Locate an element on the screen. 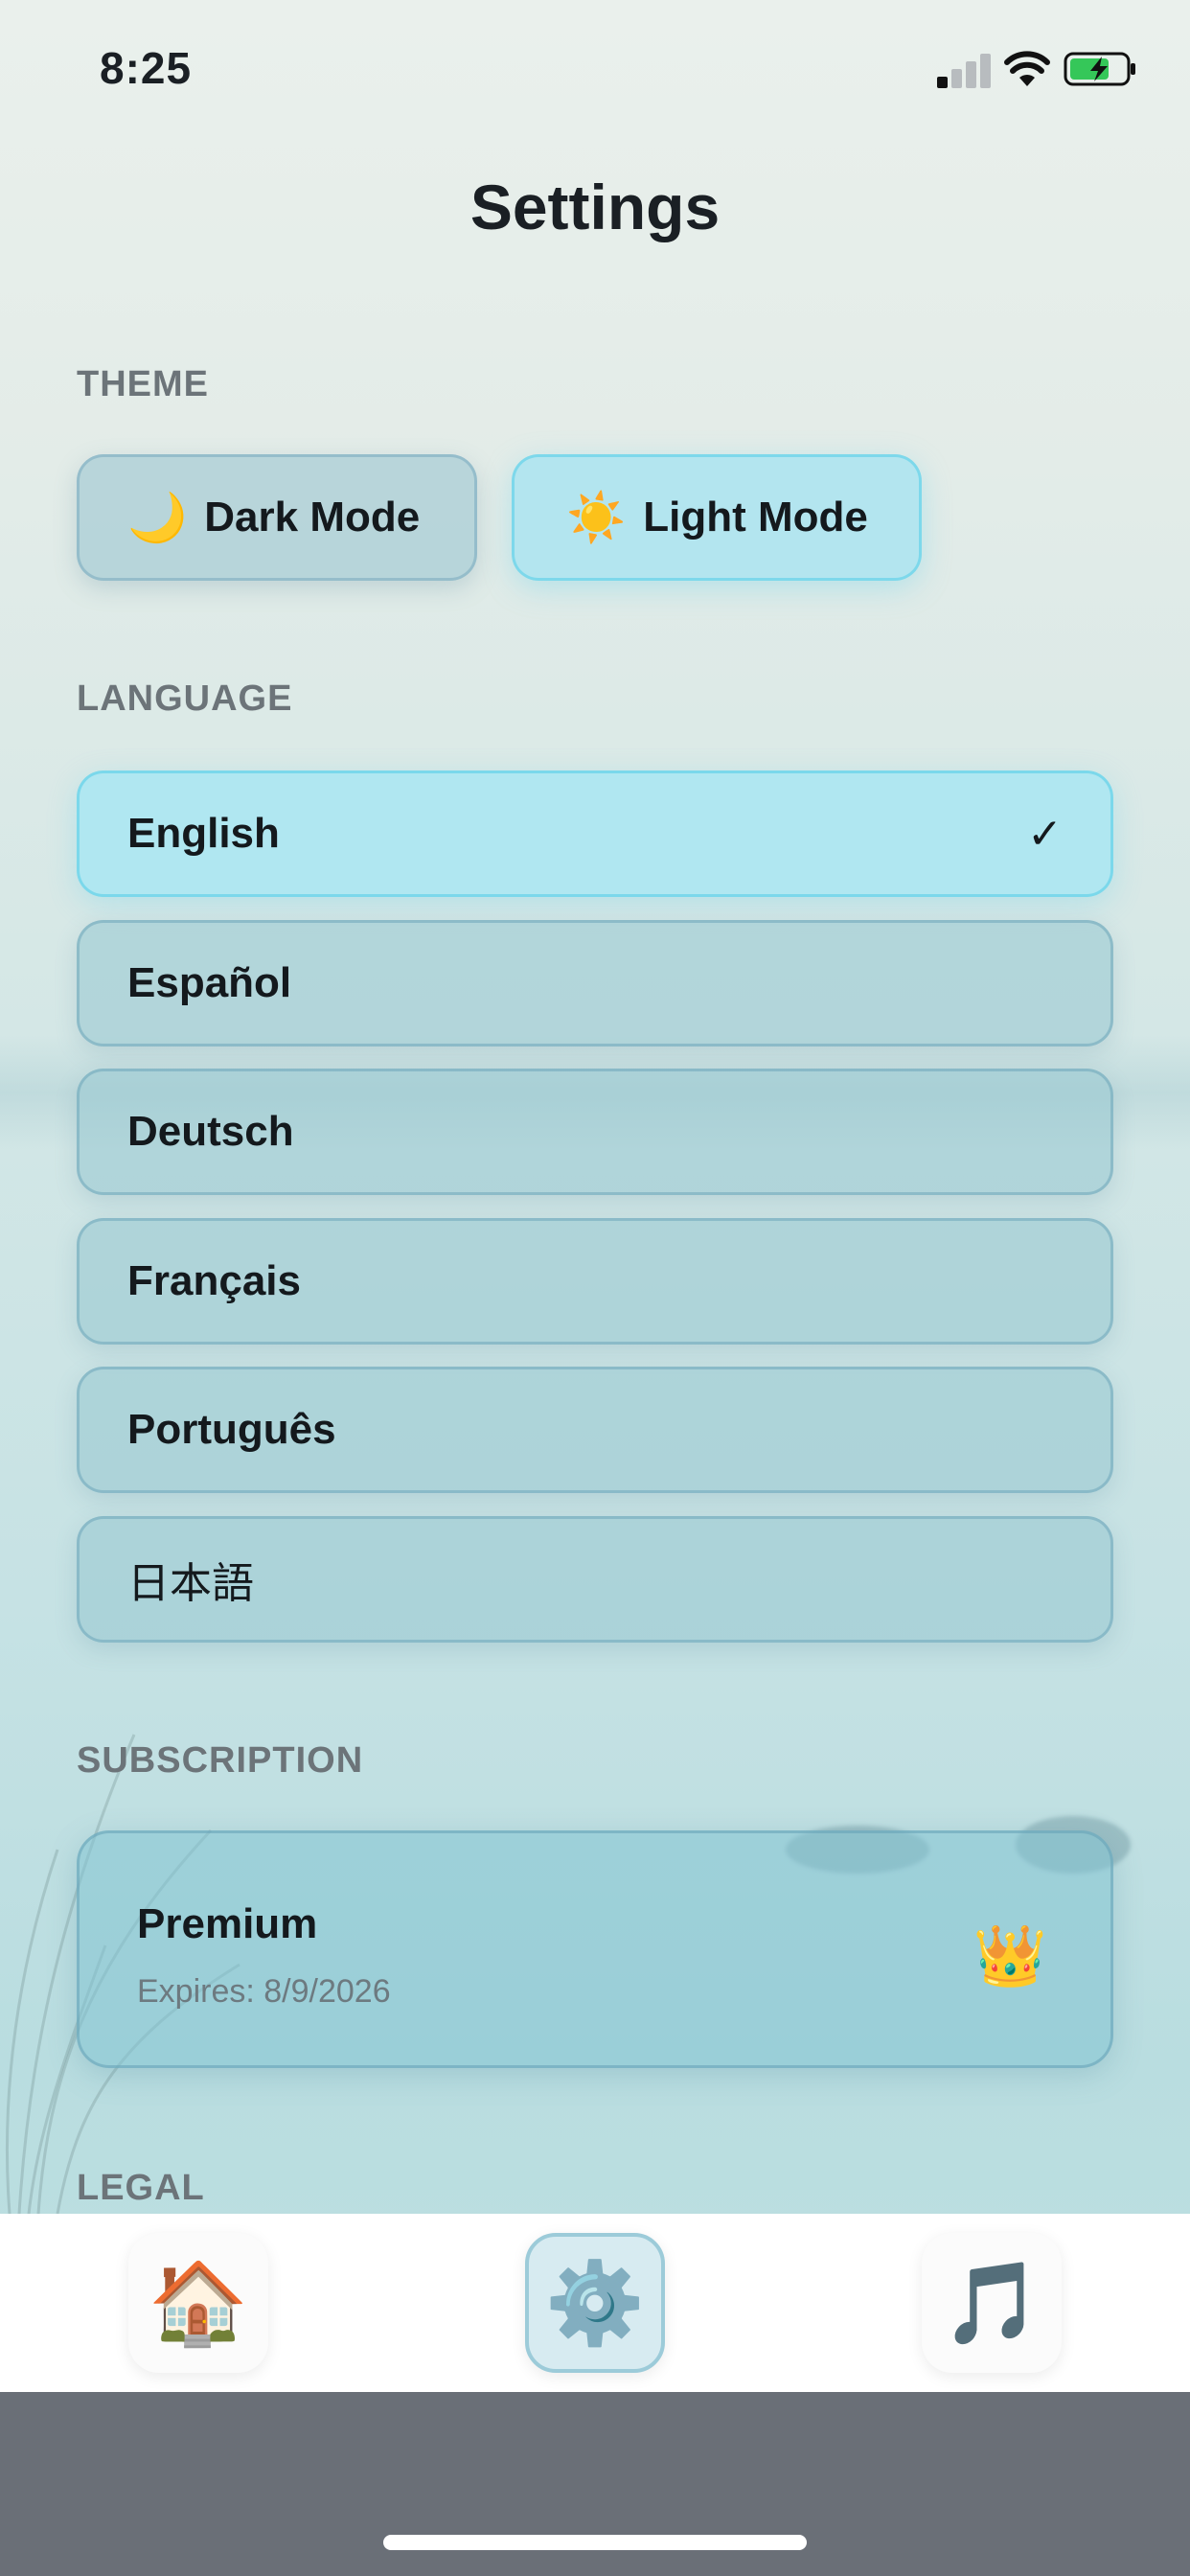  battery-charging-icon is located at coordinates (1100, 69).